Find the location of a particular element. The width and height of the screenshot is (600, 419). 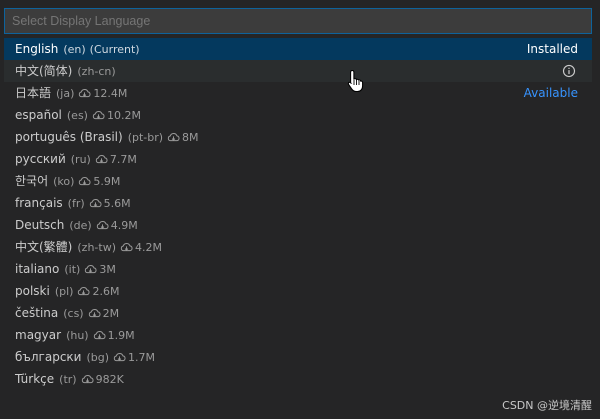

download-size: 8M is located at coordinates (190, 137).